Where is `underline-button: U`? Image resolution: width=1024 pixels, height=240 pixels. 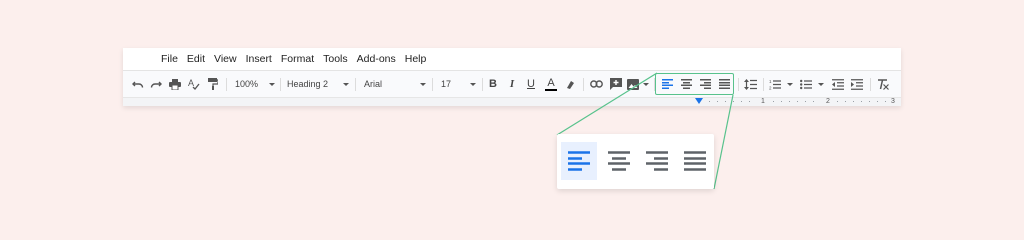 underline-button: U is located at coordinates (531, 84).